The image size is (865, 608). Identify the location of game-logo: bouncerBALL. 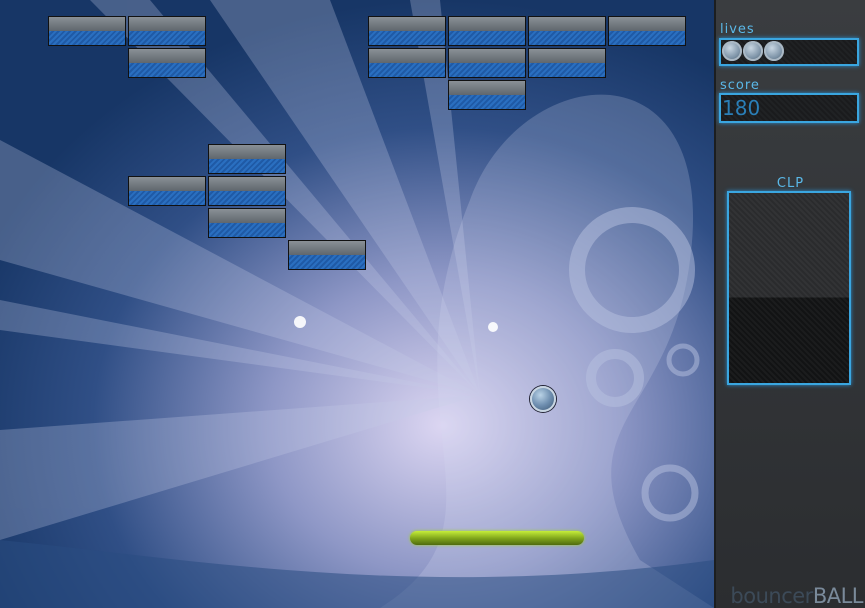
(796, 596).